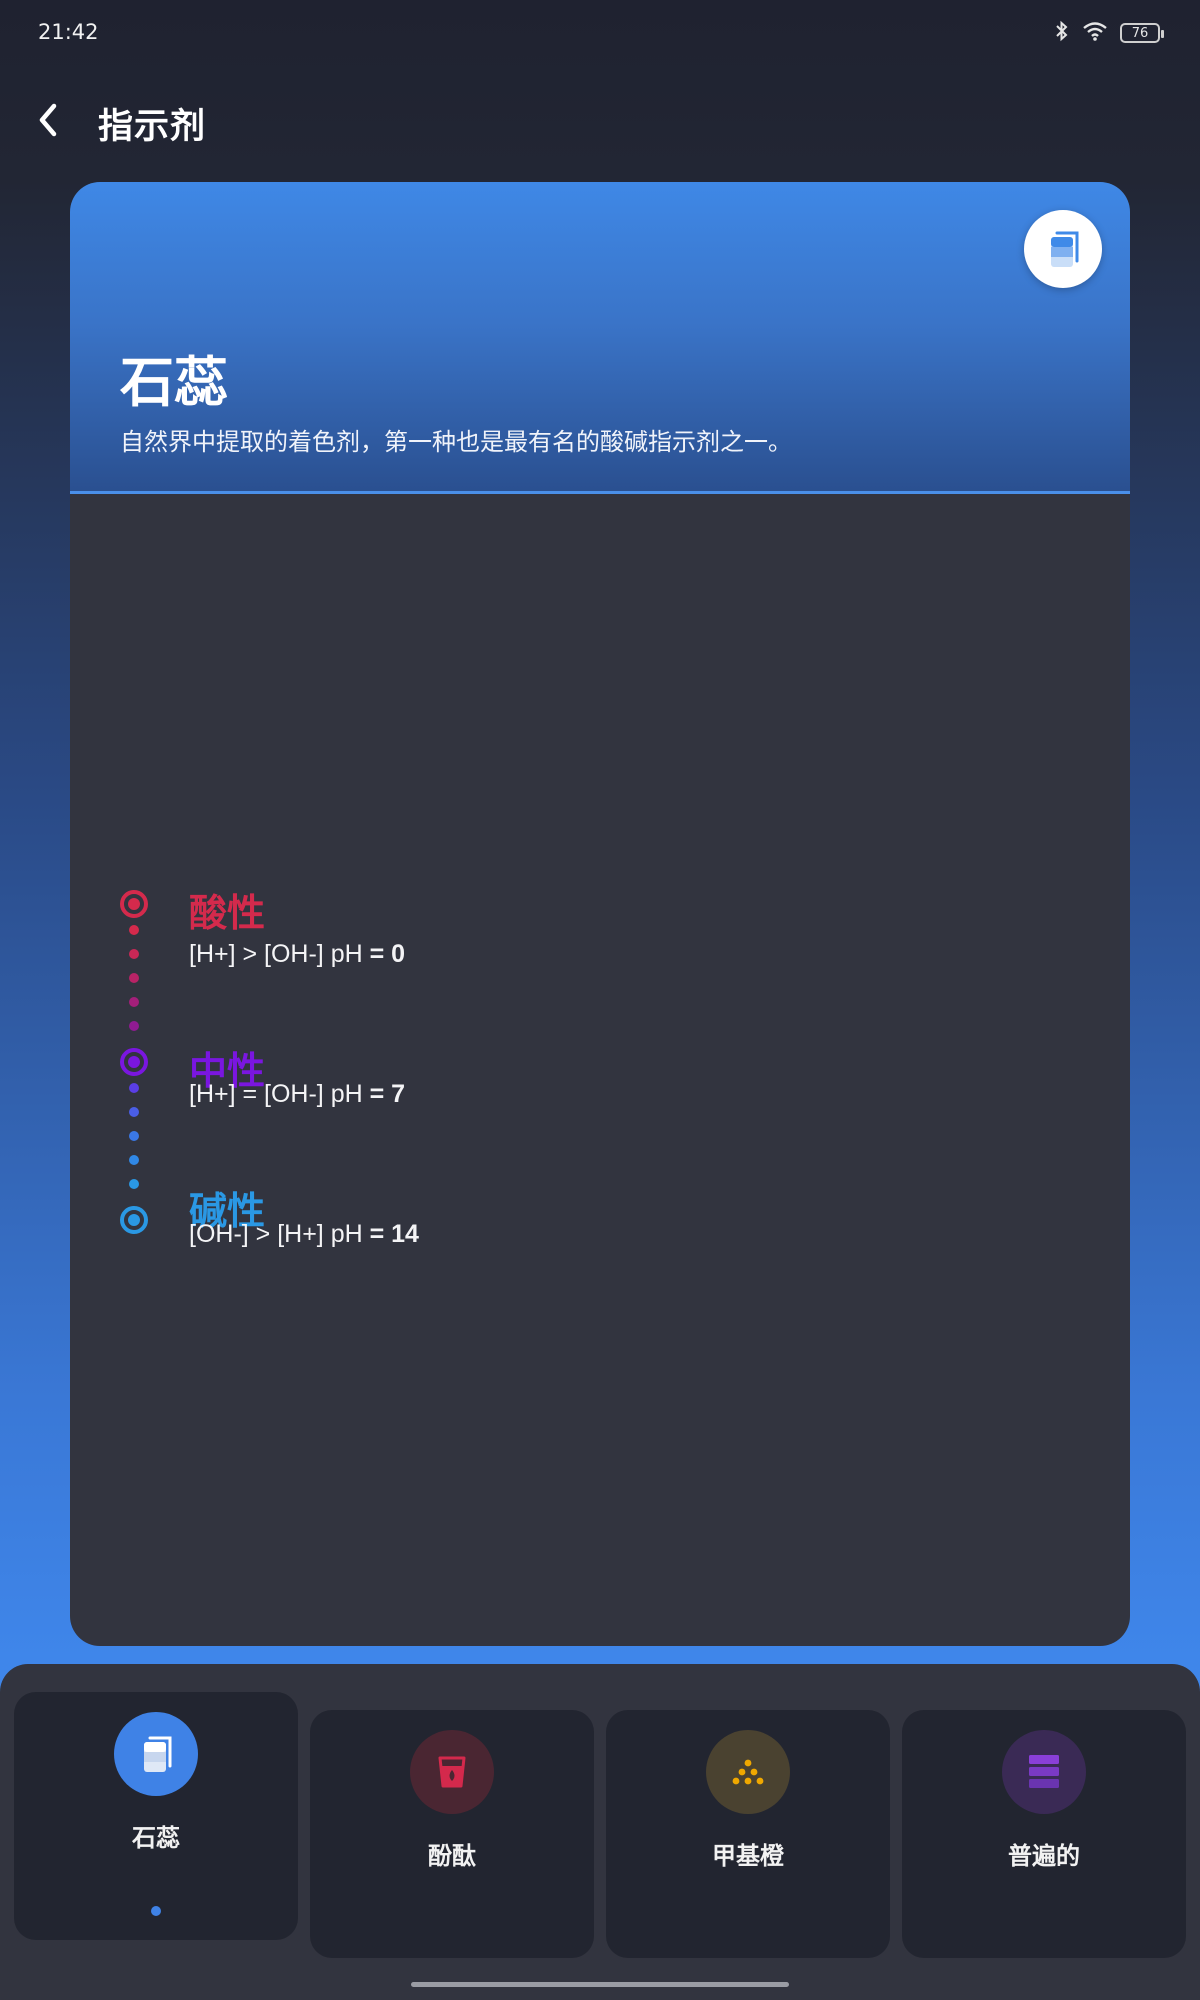 This screenshot has width=1200, height=2000. I want to click on card-title: 石蕊, so click(174, 382).